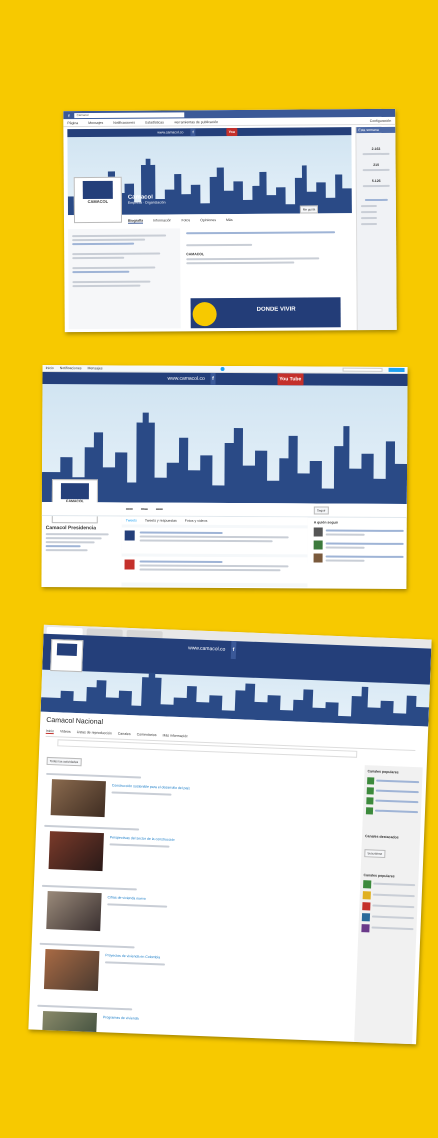  I want to click on post-image: DONDE VIVIR, so click(265, 313).